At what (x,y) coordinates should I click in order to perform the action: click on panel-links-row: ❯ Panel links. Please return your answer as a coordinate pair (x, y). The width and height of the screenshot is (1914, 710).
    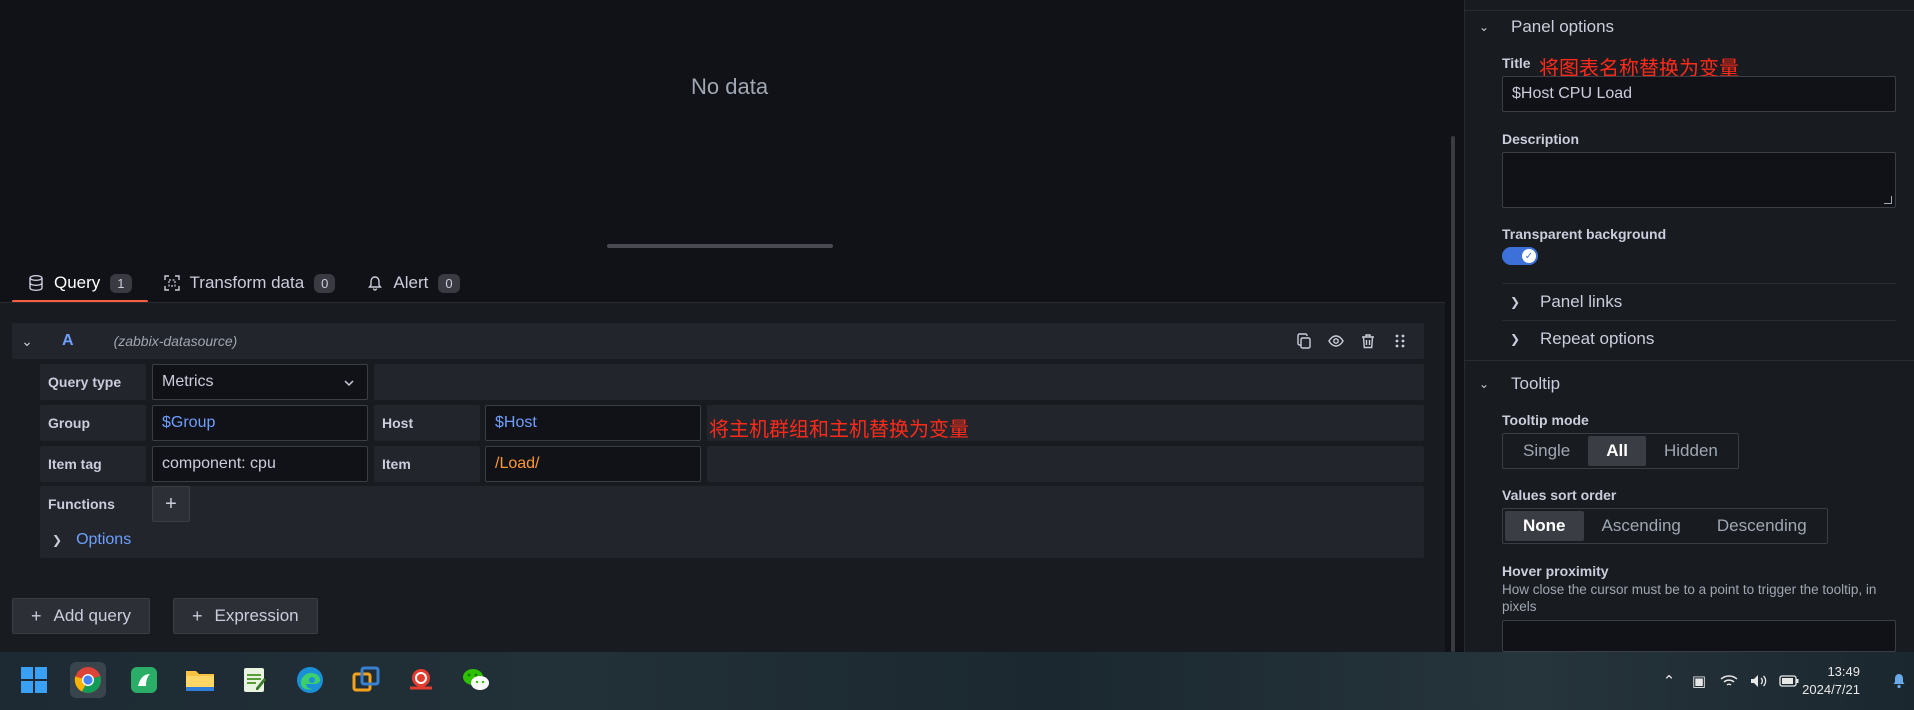
    Looking at the image, I should click on (1699, 301).